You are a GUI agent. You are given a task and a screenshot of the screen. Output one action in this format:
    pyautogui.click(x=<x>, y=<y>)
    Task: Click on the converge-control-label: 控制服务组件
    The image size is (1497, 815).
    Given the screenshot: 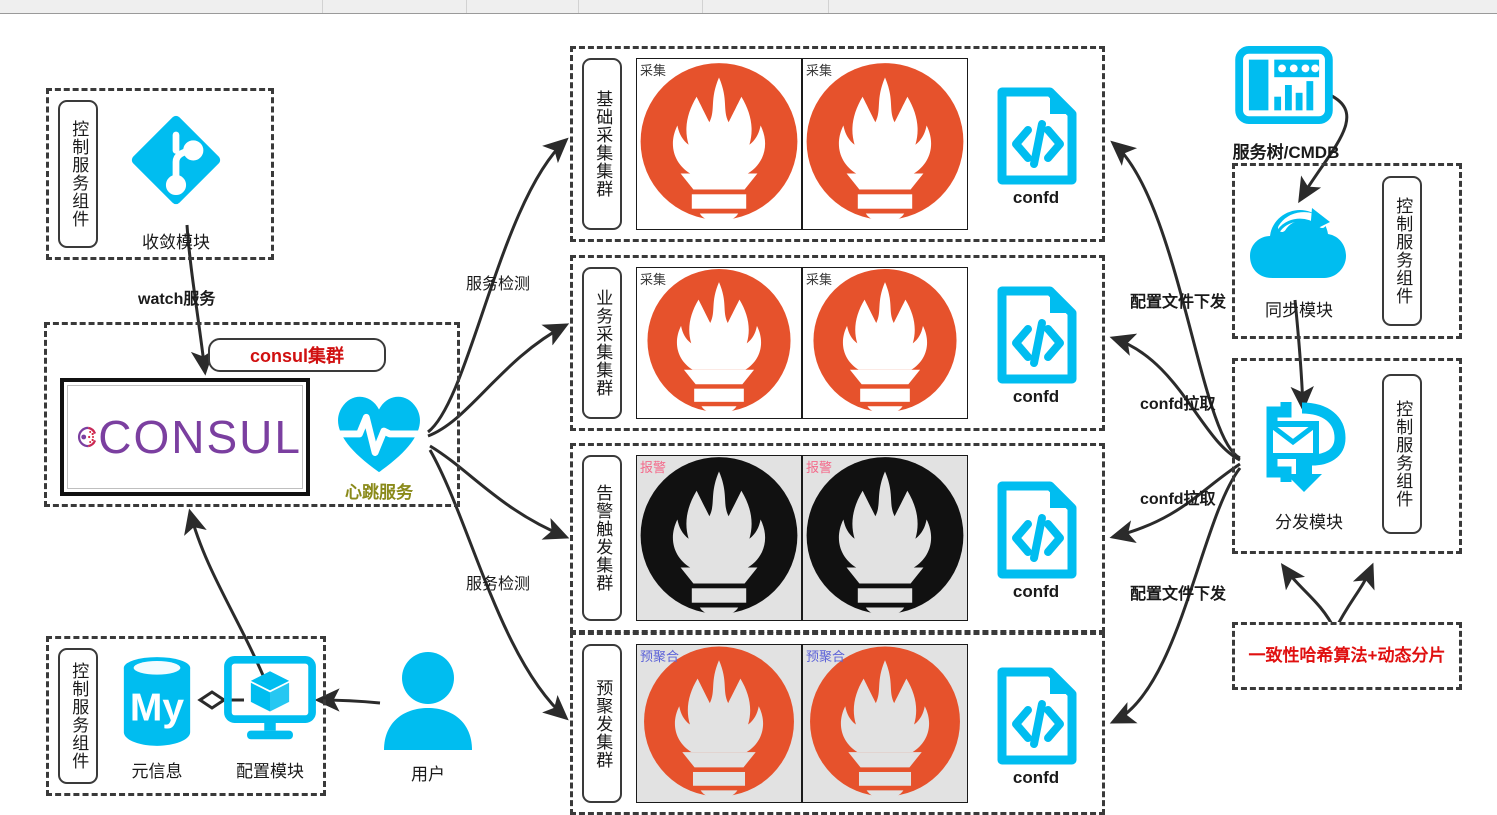 What is the action you would take?
    pyautogui.click(x=78, y=174)
    